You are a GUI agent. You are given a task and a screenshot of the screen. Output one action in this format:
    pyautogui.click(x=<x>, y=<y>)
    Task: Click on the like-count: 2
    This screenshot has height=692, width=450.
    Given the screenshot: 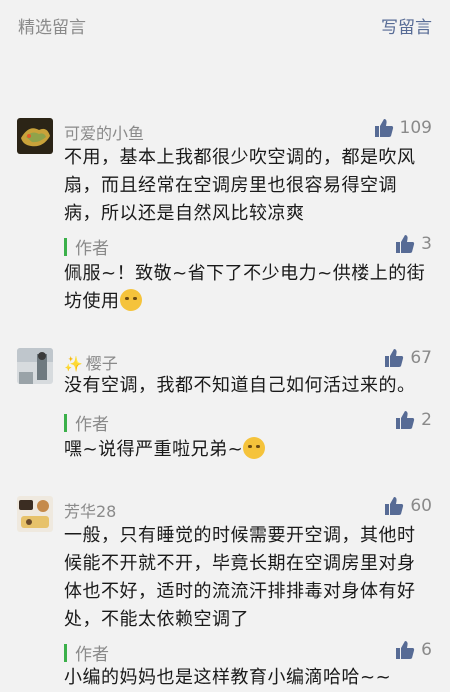 What is the action you would take?
    pyautogui.click(x=426, y=420)
    